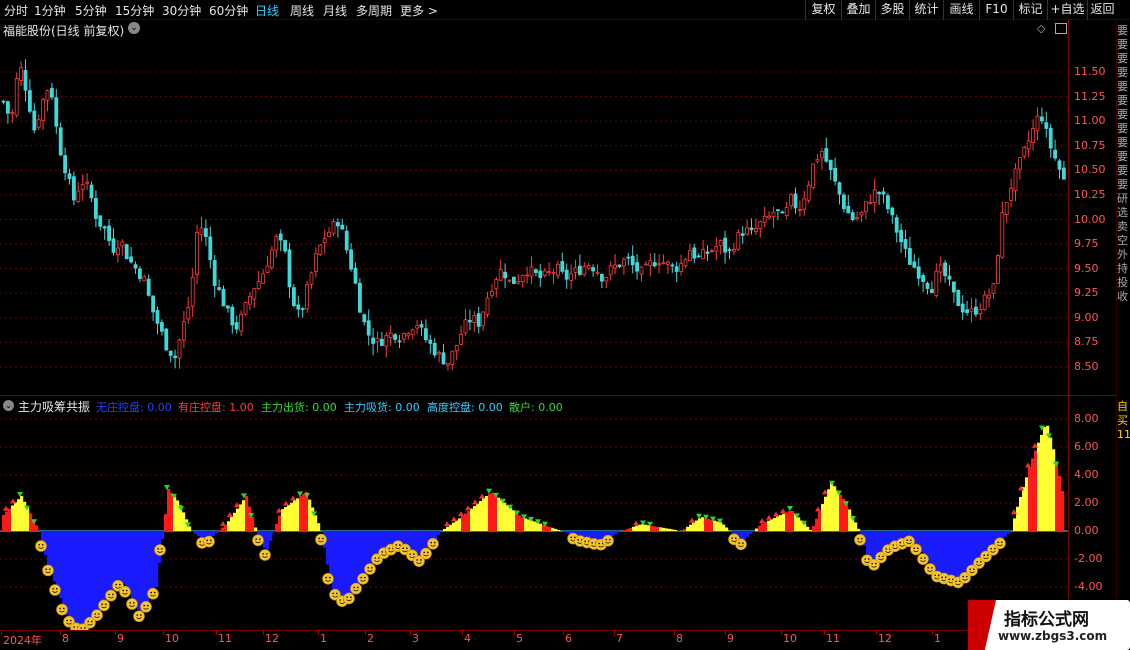  I want to click on period-tab-multi: 多周期, so click(374, 10).